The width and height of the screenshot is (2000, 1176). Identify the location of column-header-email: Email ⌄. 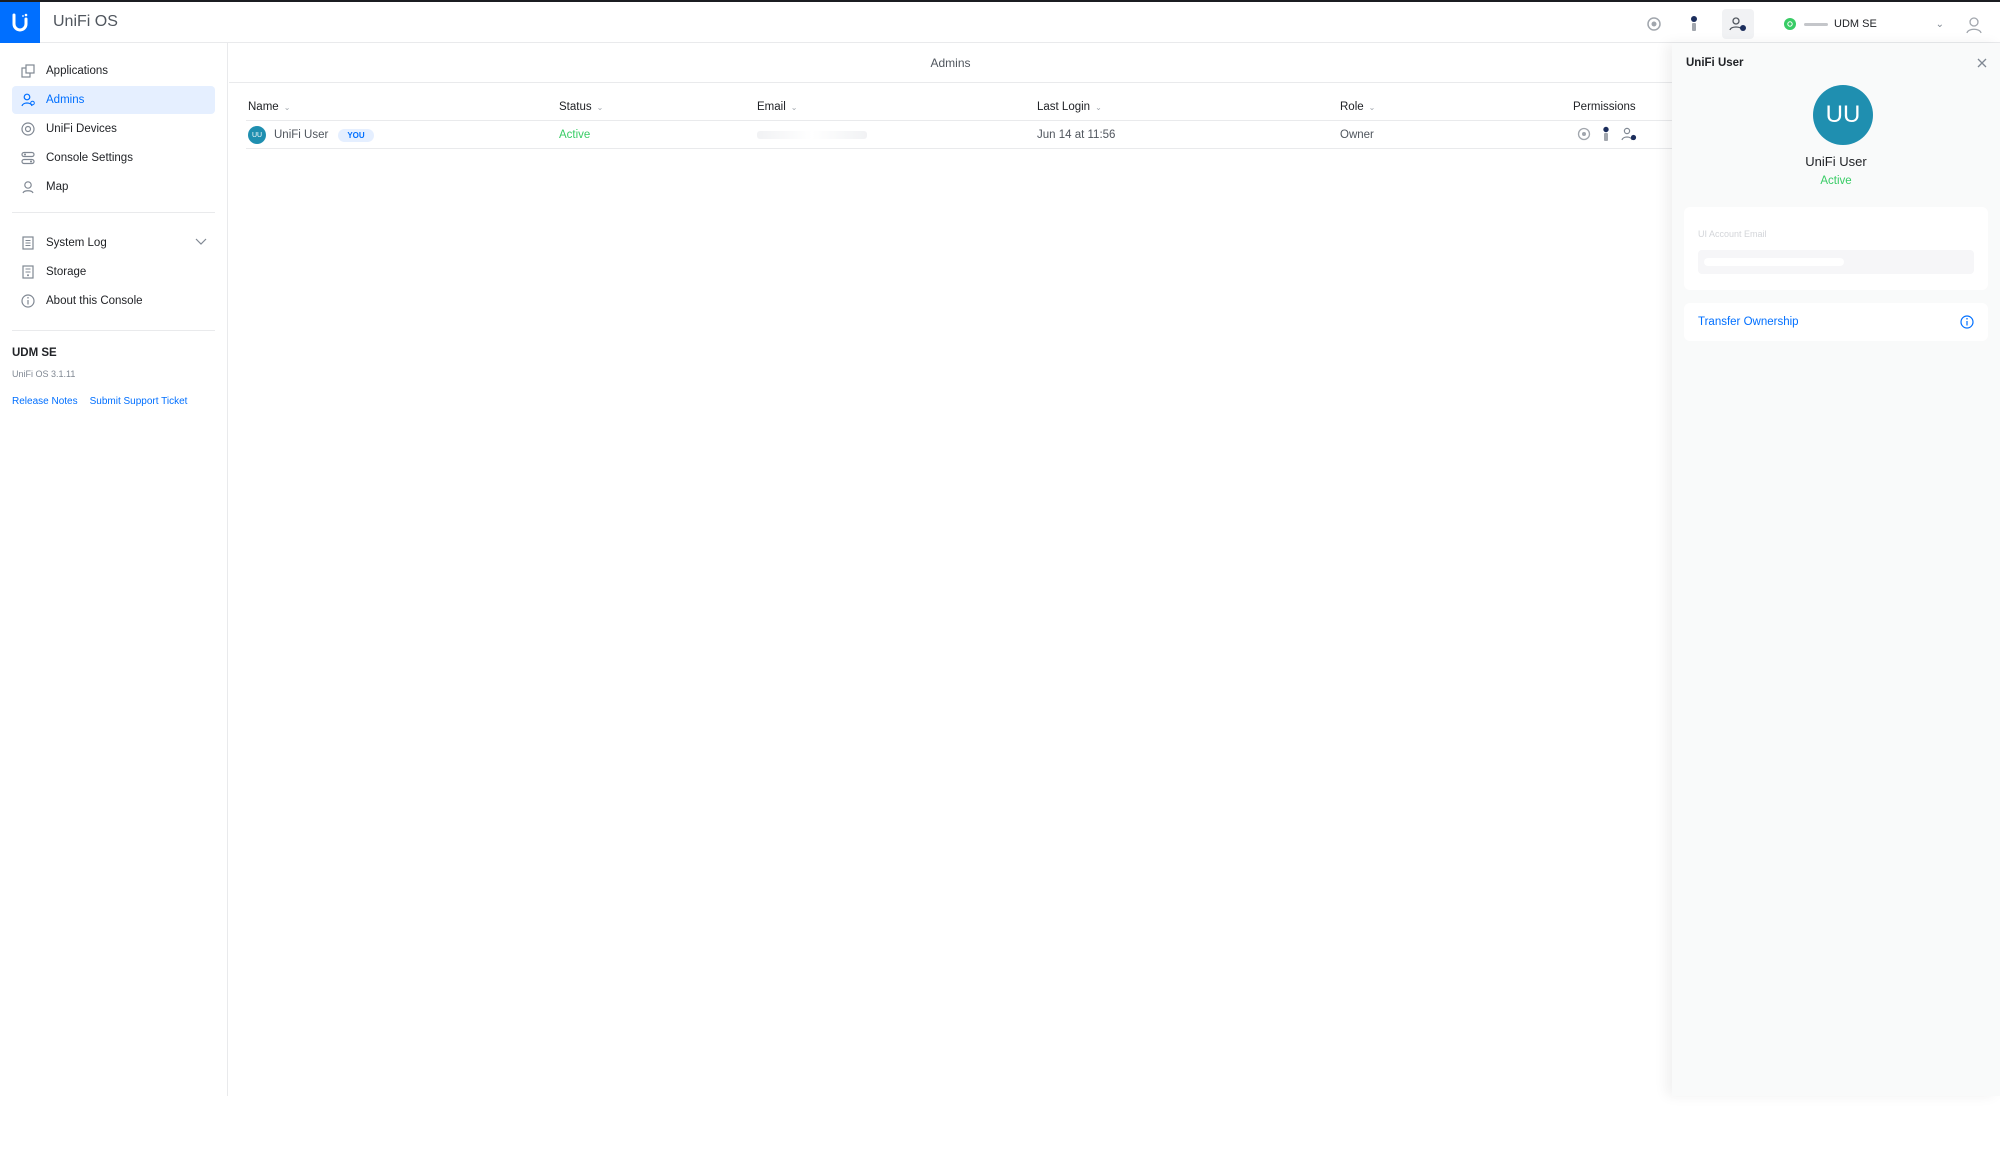
(777, 107).